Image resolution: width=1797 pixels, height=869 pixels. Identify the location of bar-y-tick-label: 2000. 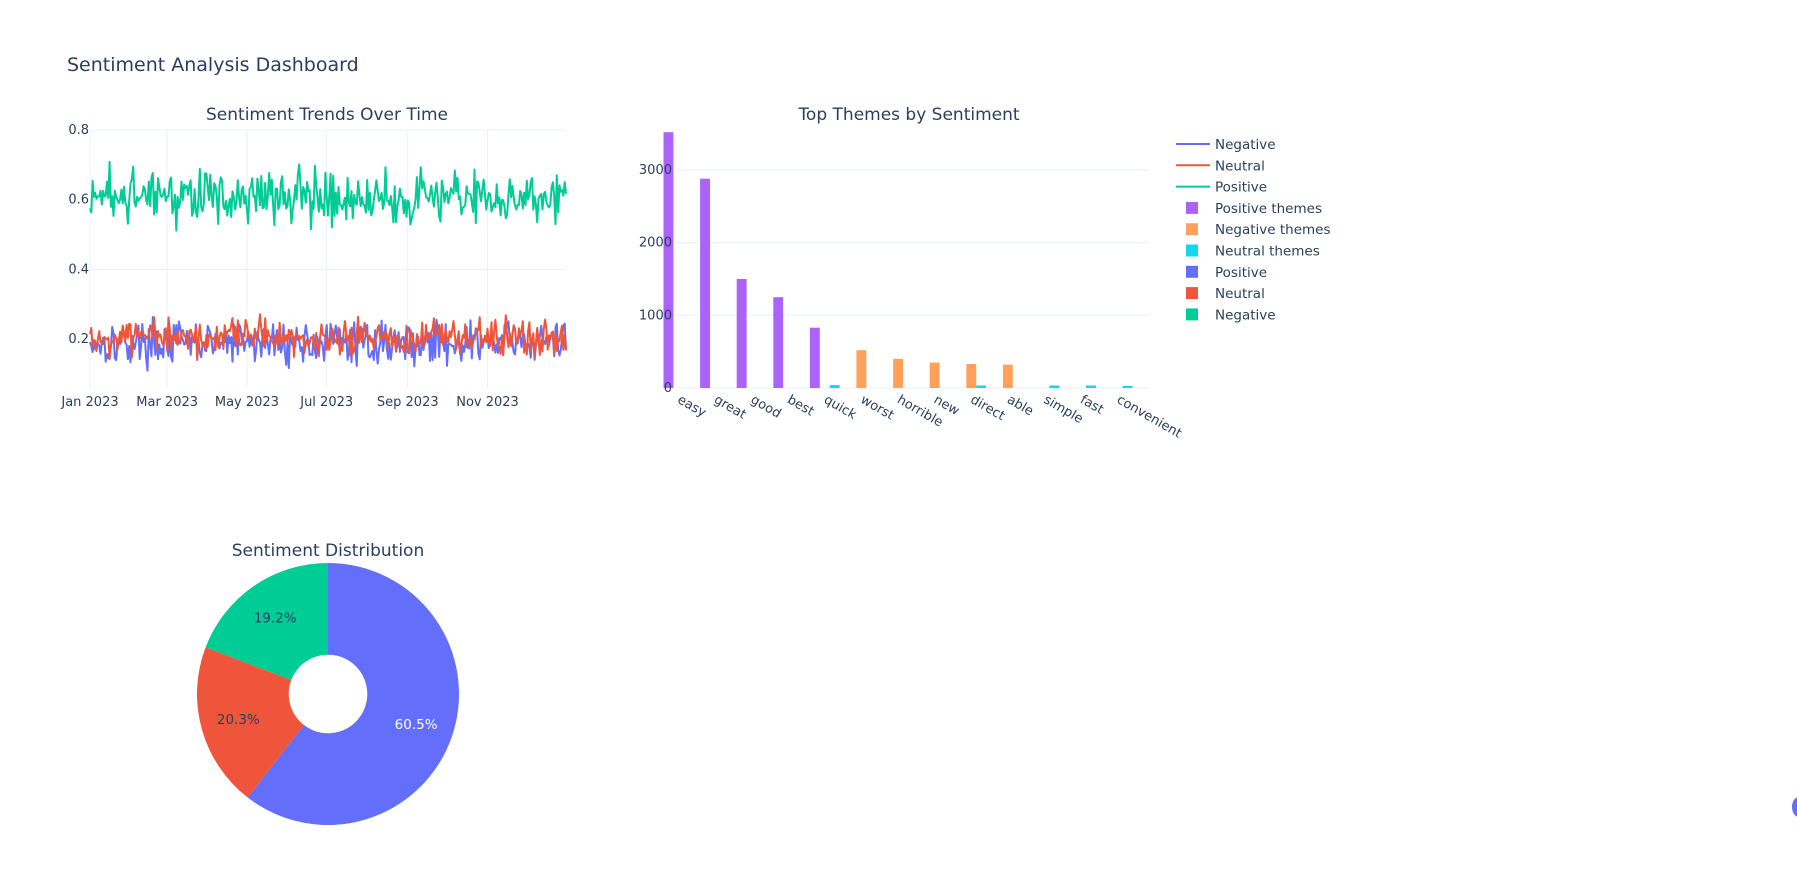
(655, 243).